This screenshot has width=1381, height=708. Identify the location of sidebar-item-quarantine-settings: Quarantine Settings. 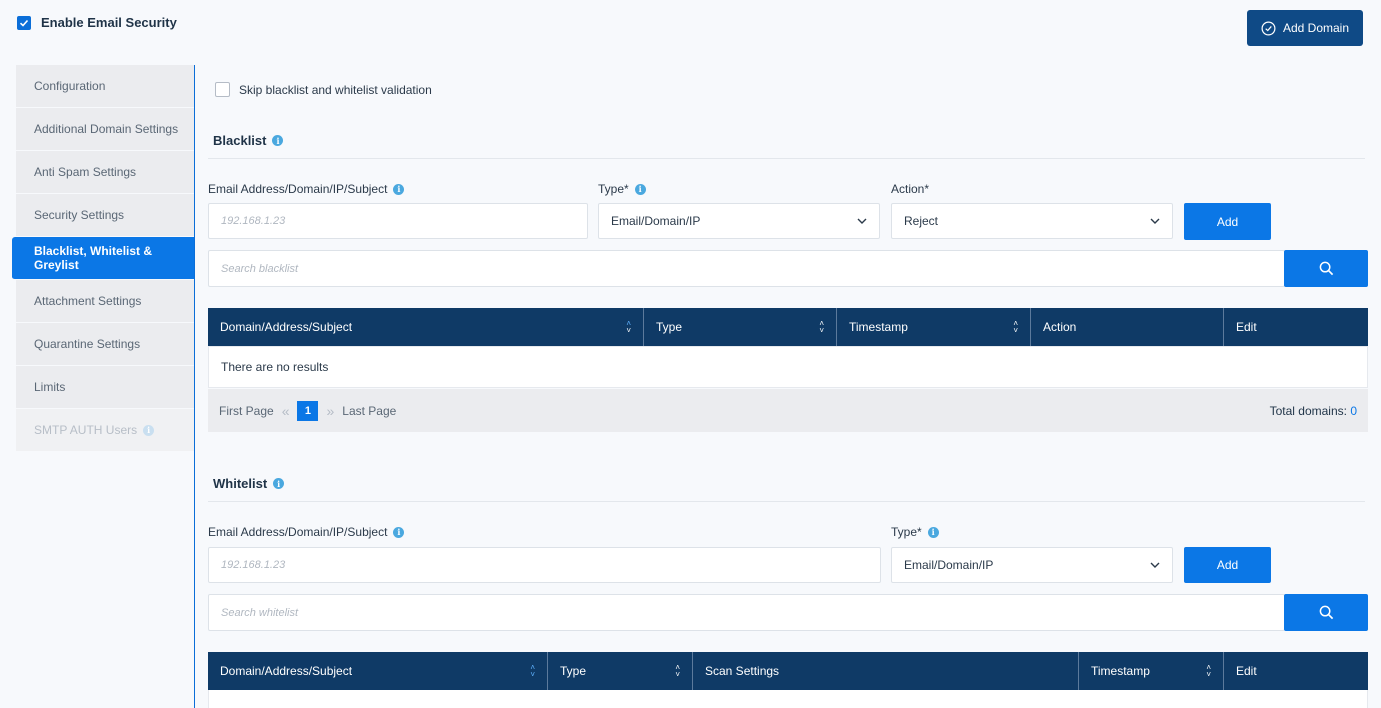
(105, 344).